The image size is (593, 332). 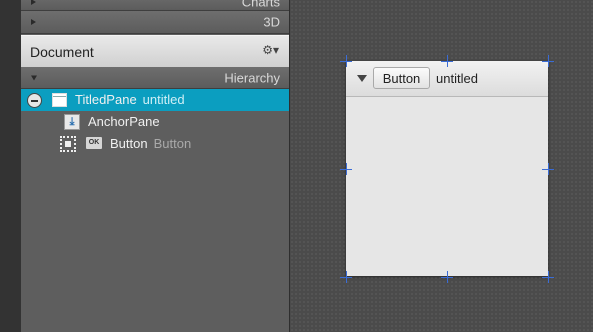 I want to click on tree-row-button: OK Button Button, so click(x=155, y=144).